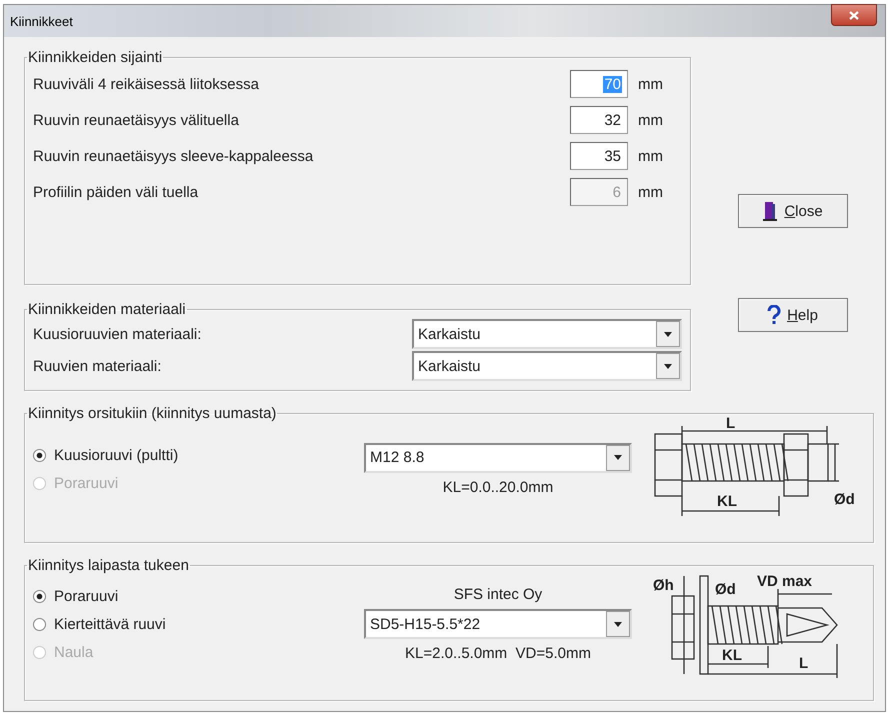 The width and height of the screenshot is (891, 720). Describe the element at coordinates (793, 315) in the screenshot. I see `help-button: Help` at that location.